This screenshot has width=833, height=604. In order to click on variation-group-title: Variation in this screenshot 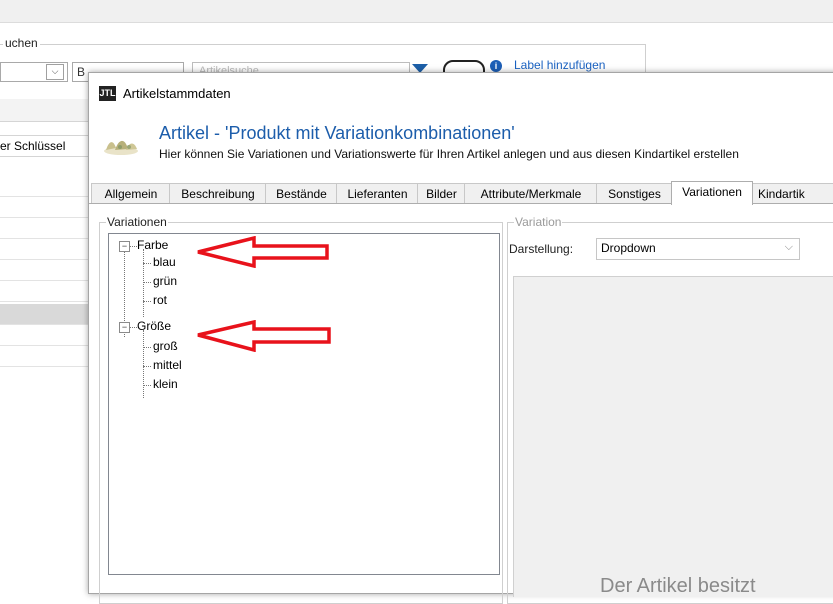, I will do `click(538, 222)`.